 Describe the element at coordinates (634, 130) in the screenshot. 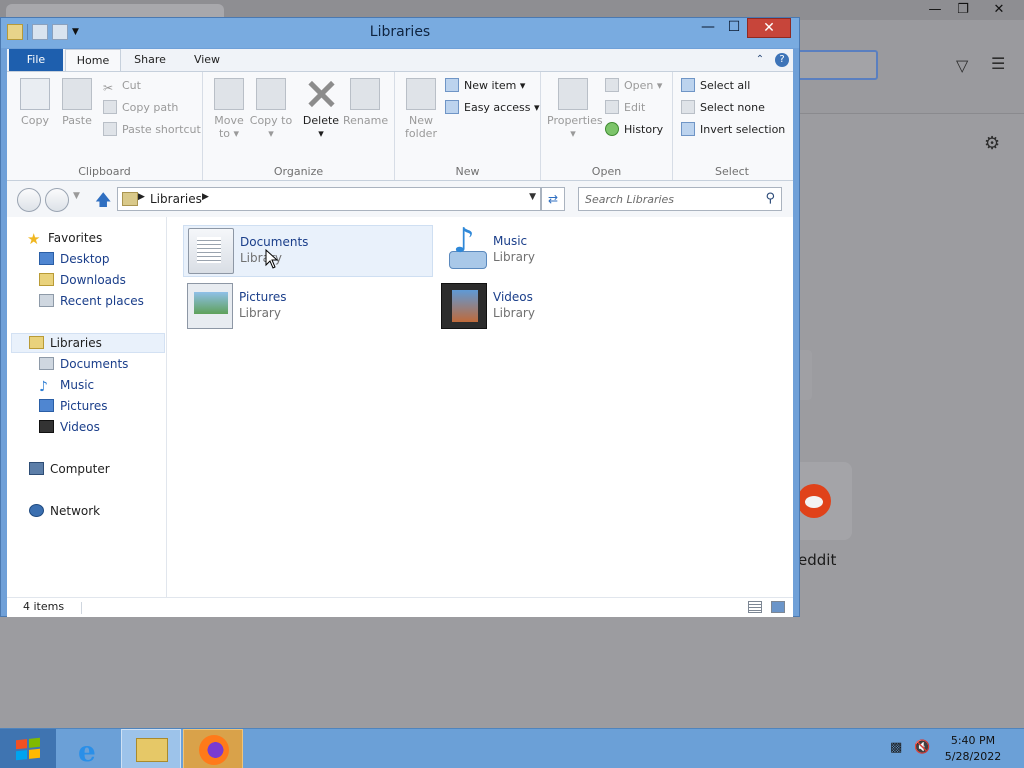

I see `history-button: History` at that location.